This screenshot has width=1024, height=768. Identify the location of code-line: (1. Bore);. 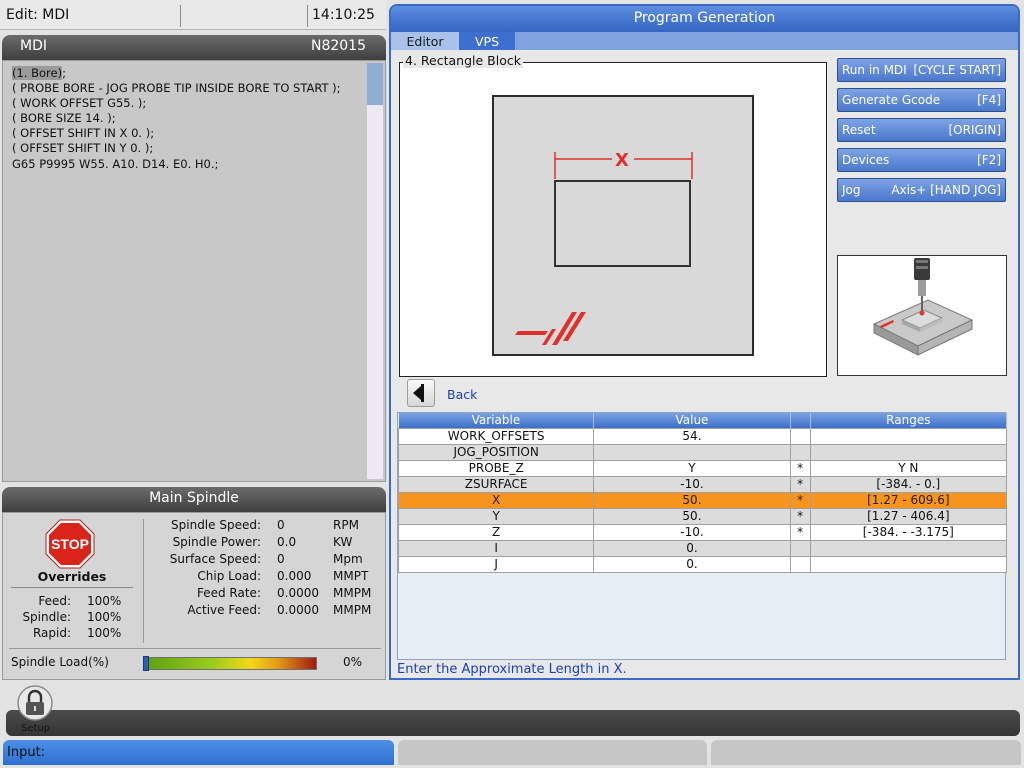
(176, 73).